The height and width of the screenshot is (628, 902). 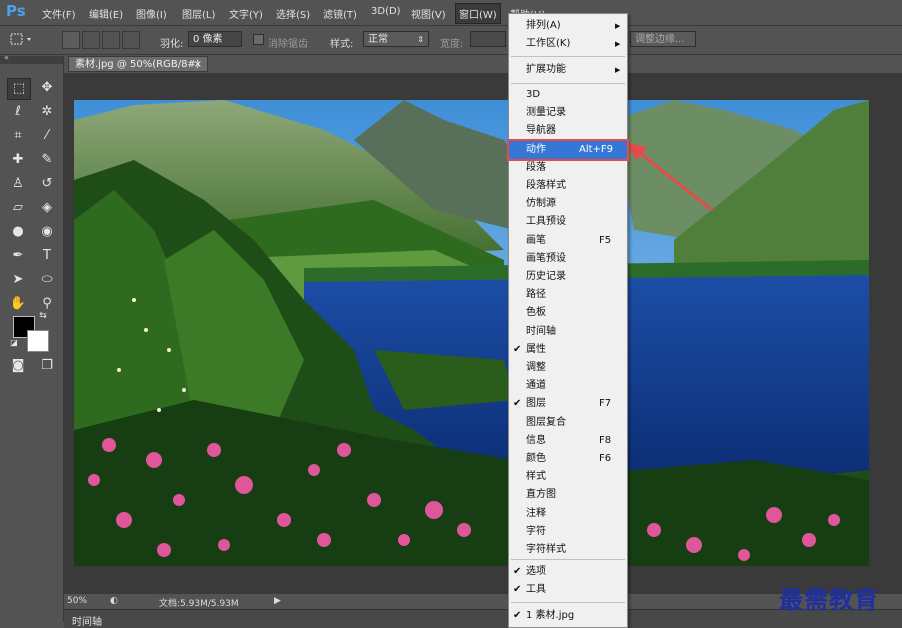 What do you see at coordinates (246, 13) in the screenshot?
I see `menu-type: 文字(Y)` at bounding box center [246, 13].